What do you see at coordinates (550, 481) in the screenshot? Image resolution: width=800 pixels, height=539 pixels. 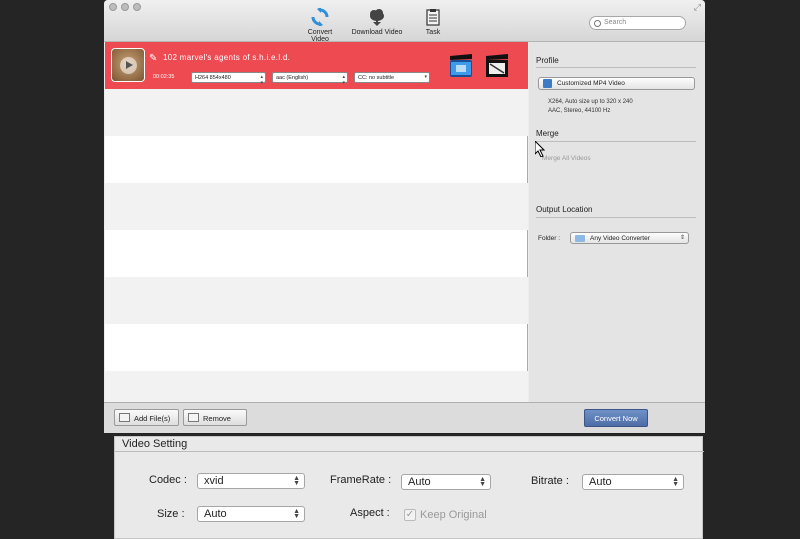 I see `bitrate-label: Bitrate :` at bounding box center [550, 481].